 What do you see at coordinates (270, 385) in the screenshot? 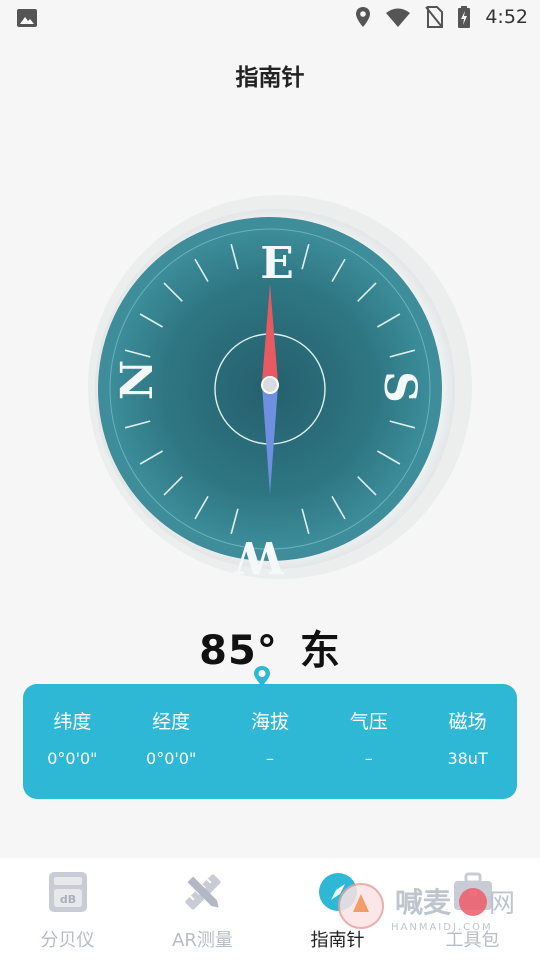
I see `needle-pivot` at bounding box center [270, 385].